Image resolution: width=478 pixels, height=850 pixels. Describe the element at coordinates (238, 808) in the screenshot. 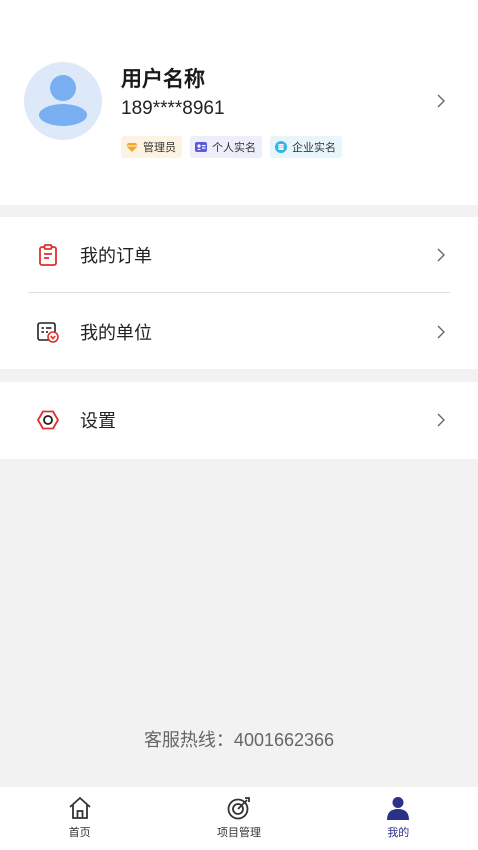

I see `target-icon` at that location.